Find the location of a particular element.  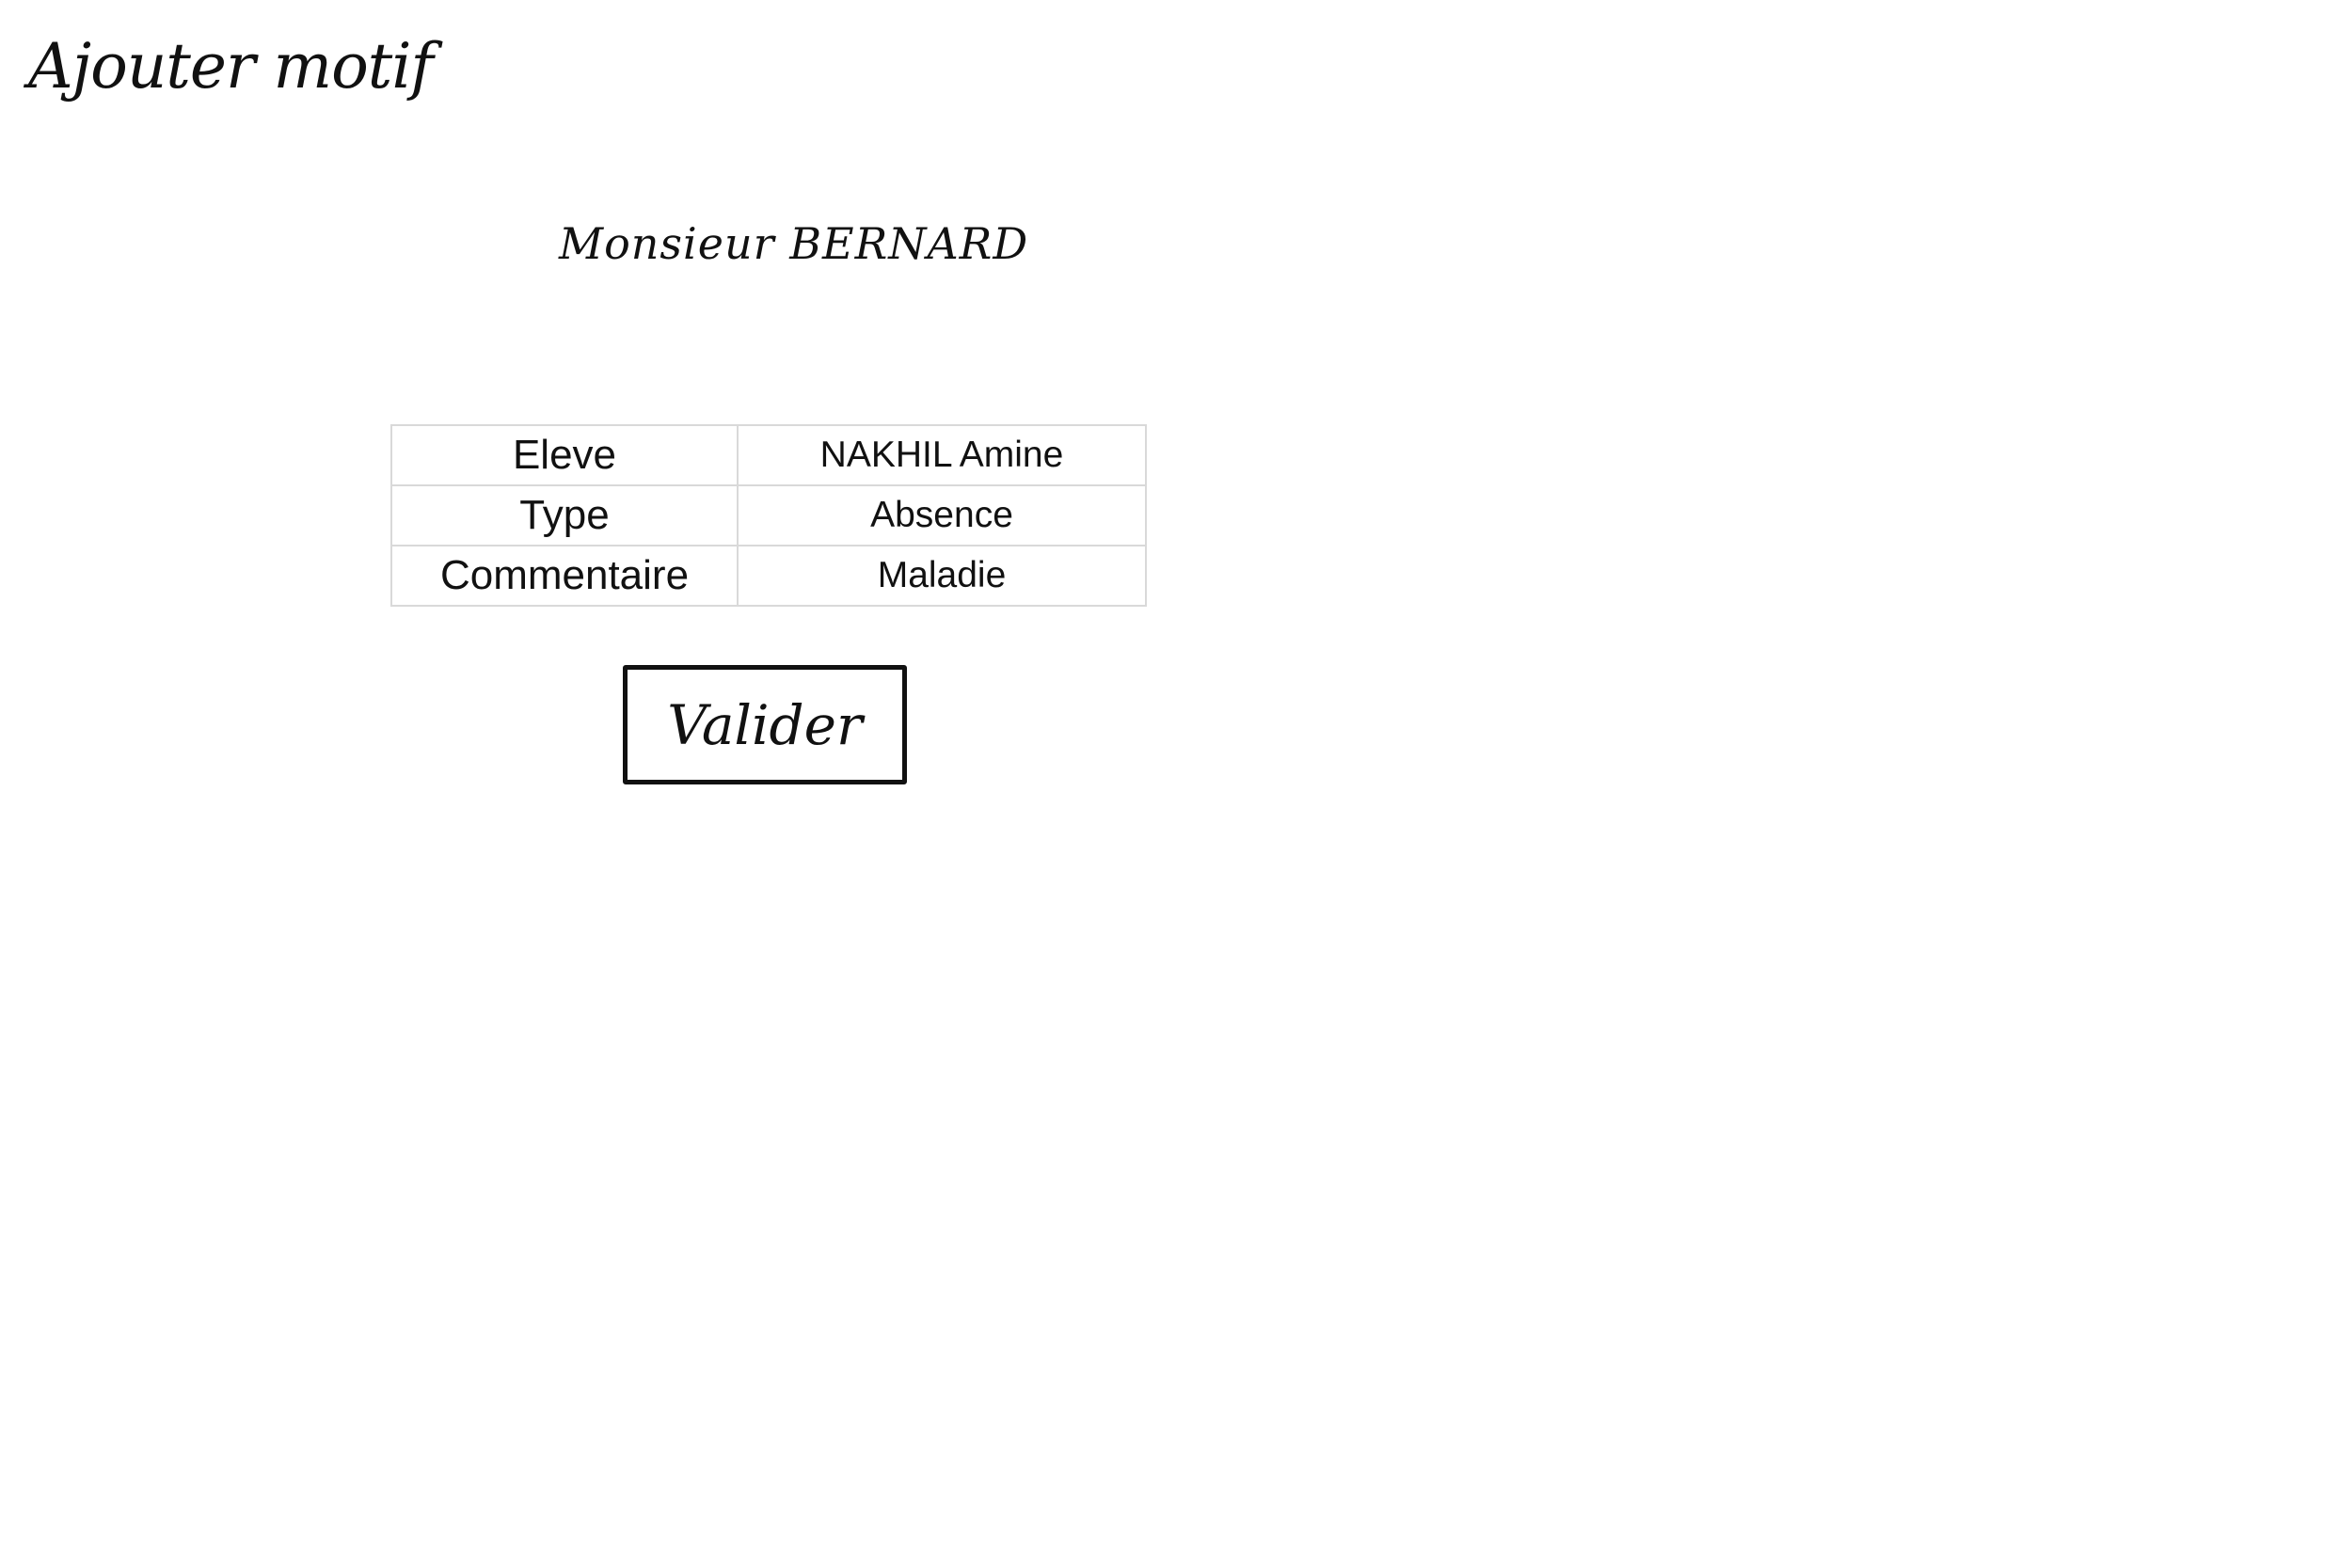

row-label-eleve: Eleve is located at coordinates (564, 455).